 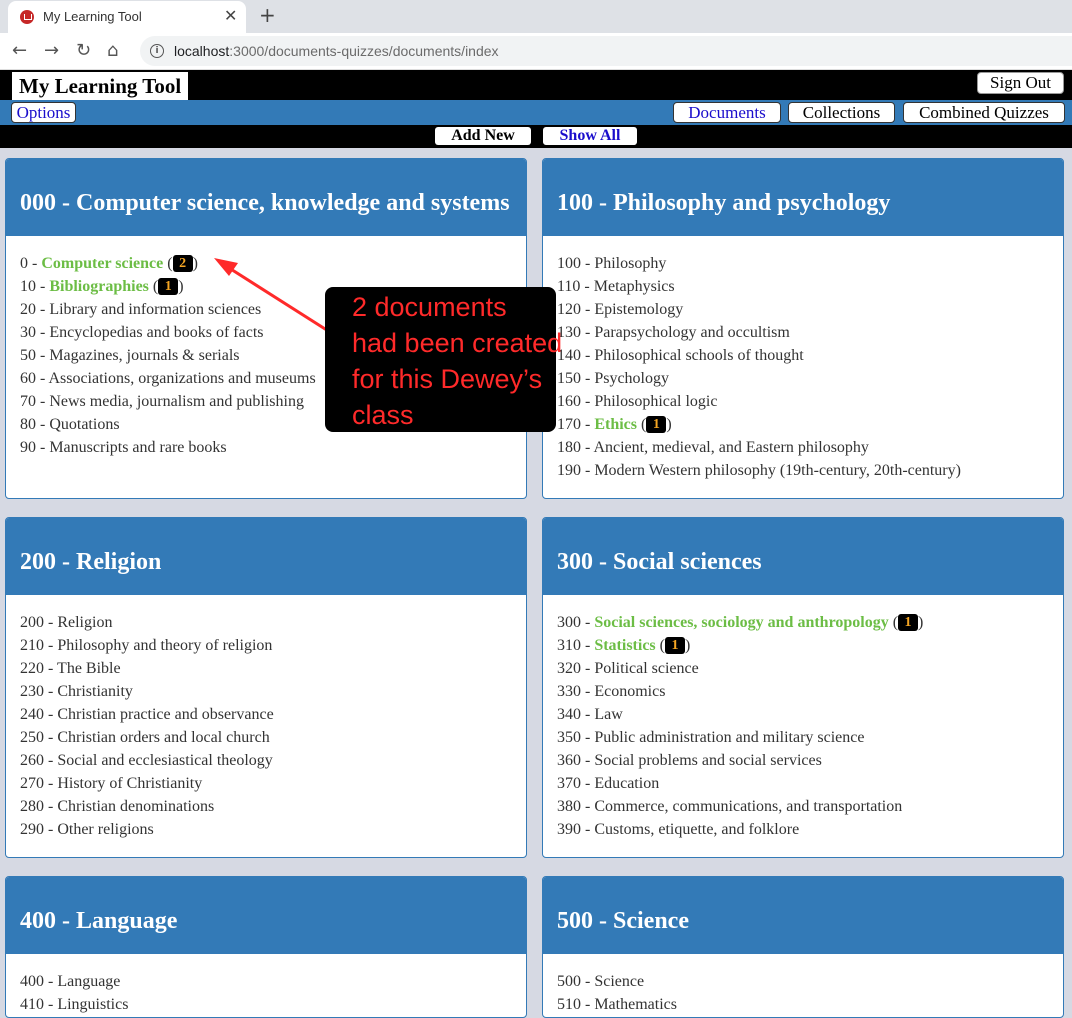 What do you see at coordinates (841, 112) in the screenshot?
I see `collections-tab: Collections` at bounding box center [841, 112].